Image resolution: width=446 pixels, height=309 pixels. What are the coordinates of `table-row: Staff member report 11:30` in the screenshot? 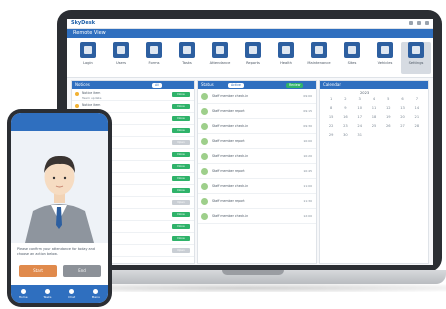 It's located at (257, 201).